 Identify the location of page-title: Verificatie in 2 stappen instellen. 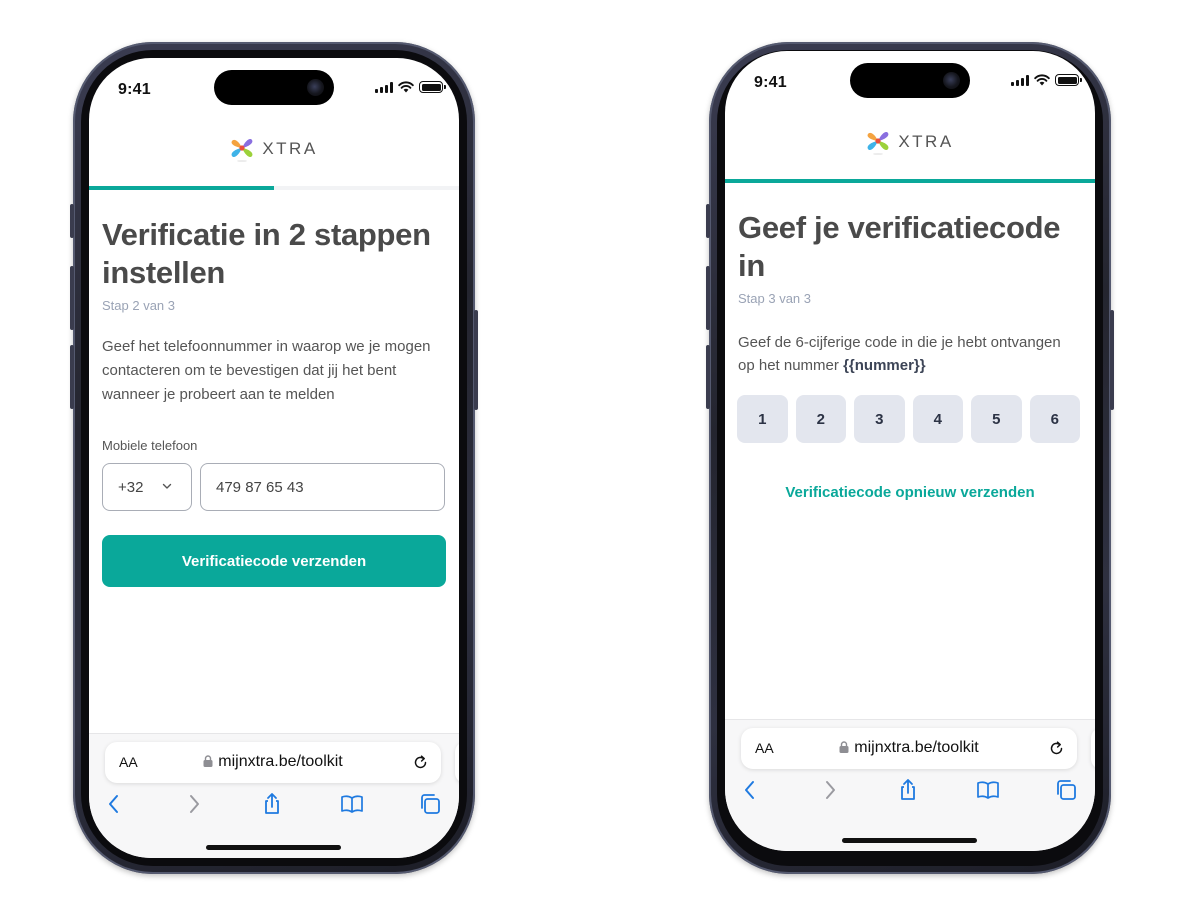
(266, 253).